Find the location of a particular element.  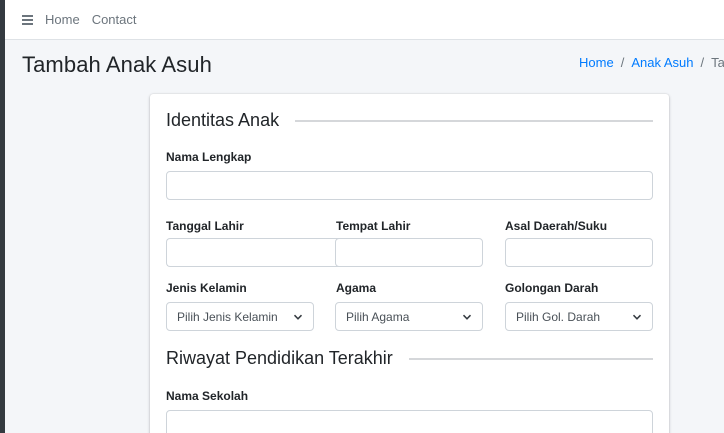

asal-daerah-input is located at coordinates (579, 252).